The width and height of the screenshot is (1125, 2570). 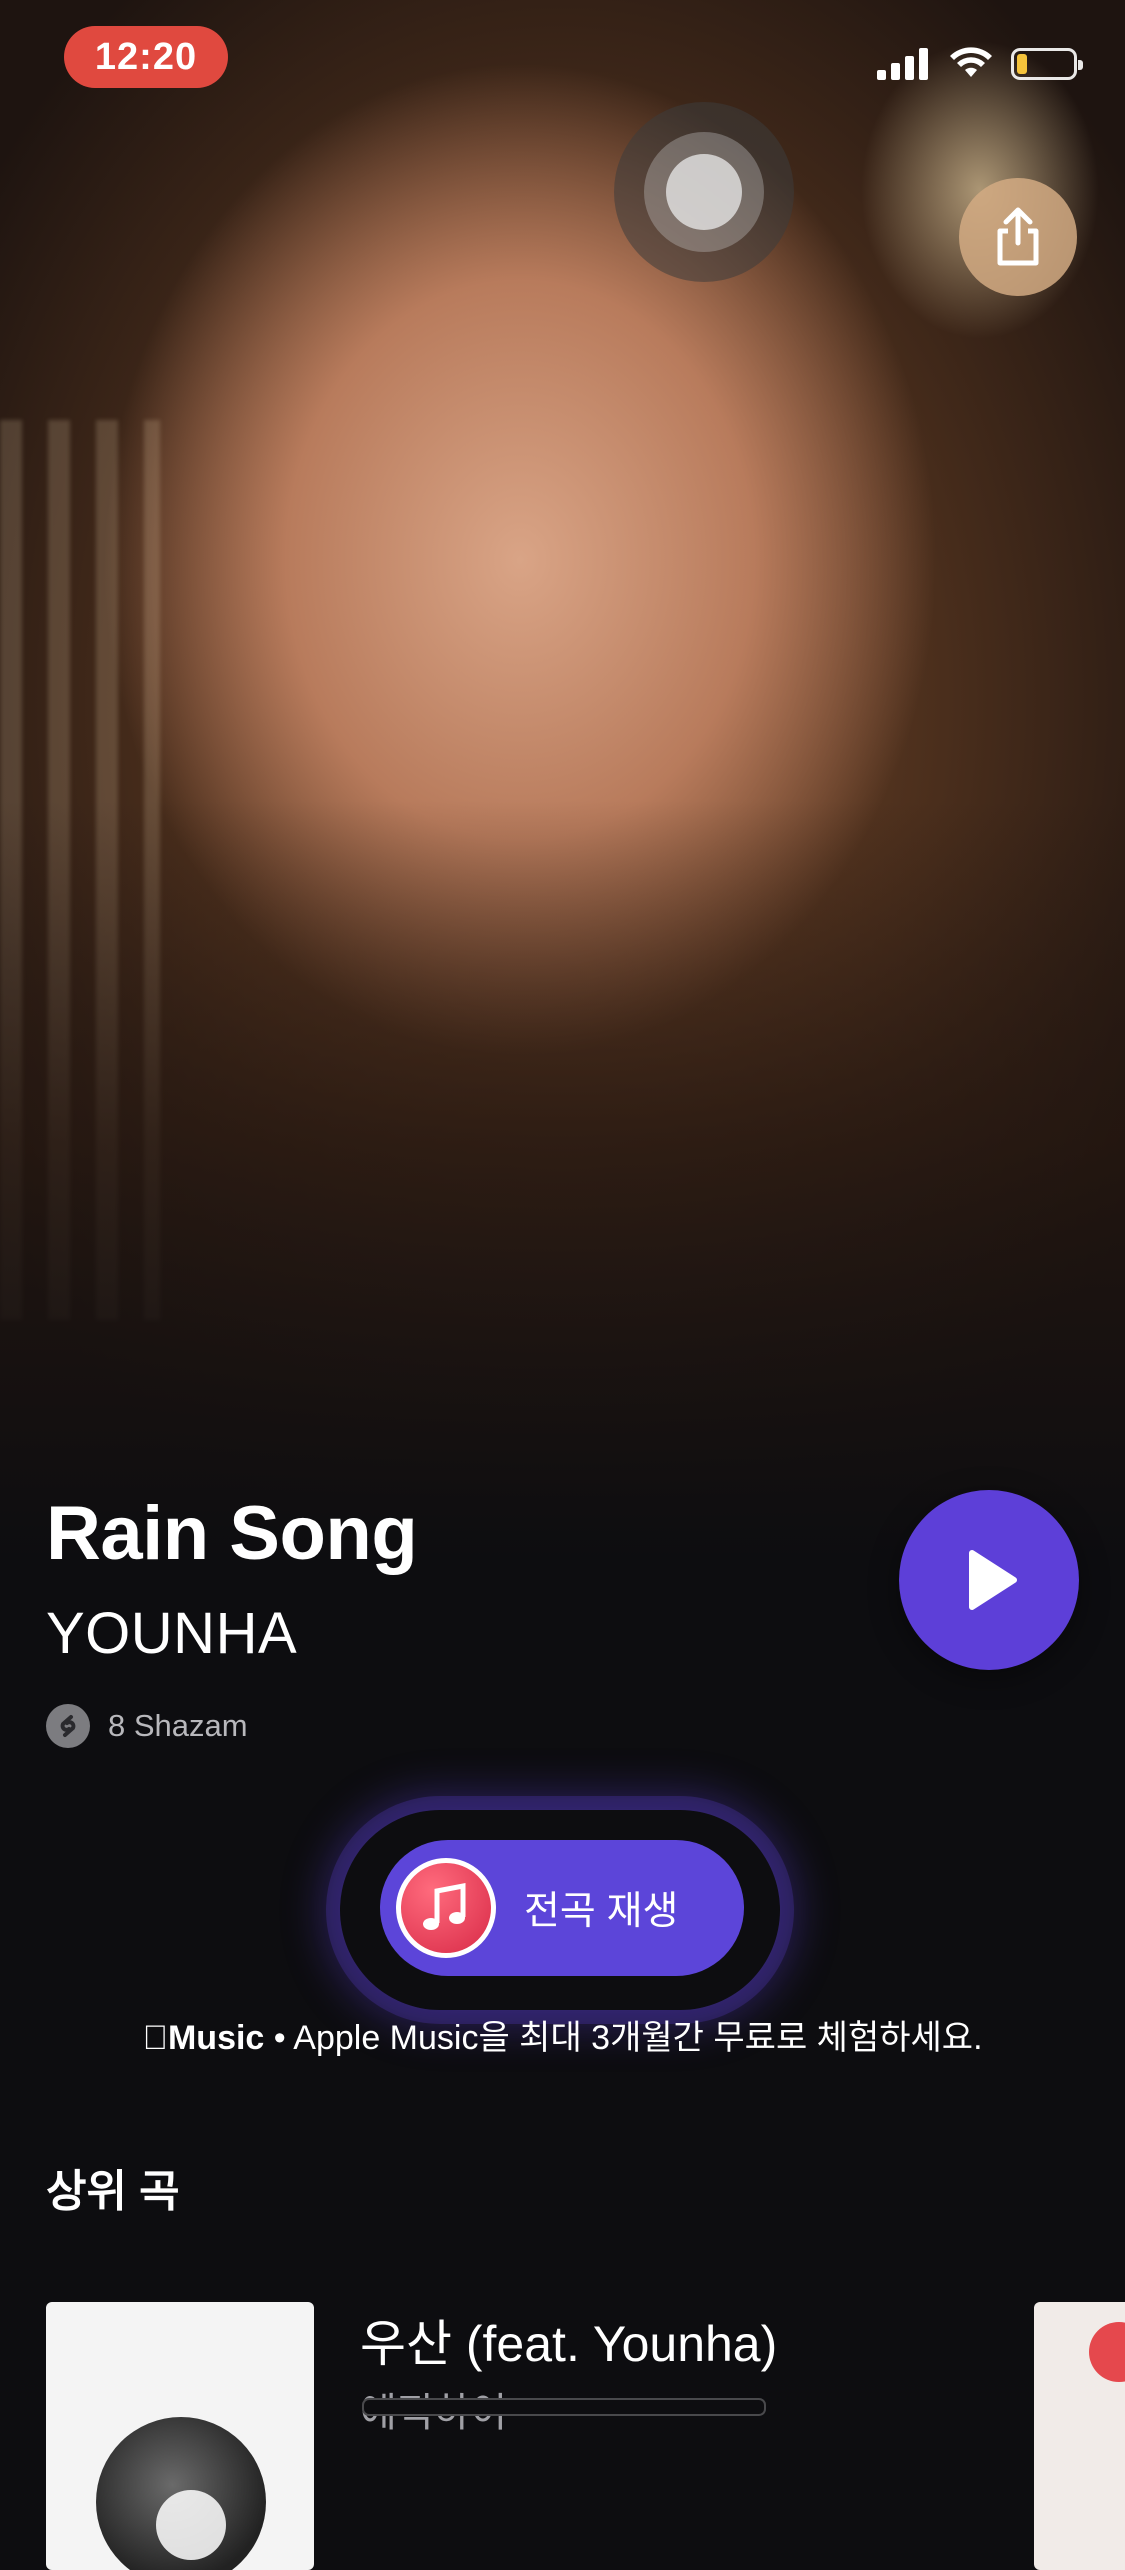 What do you see at coordinates (113, 2191) in the screenshot?
I see `top-songs-title: 상위 곡` at bounding box center [113, 2191].